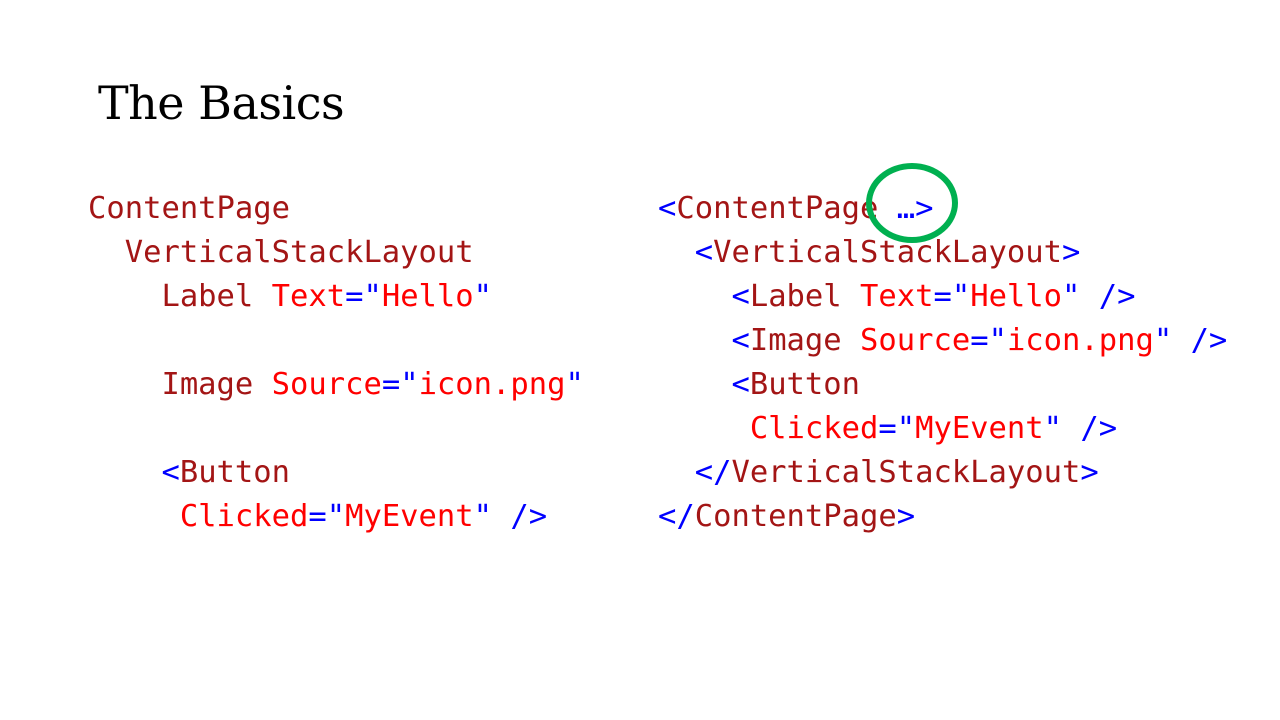 The height and width of the screenshot is (720, 1280). I want to click on code-line: Image Source="icon.png", so click(336, 385).